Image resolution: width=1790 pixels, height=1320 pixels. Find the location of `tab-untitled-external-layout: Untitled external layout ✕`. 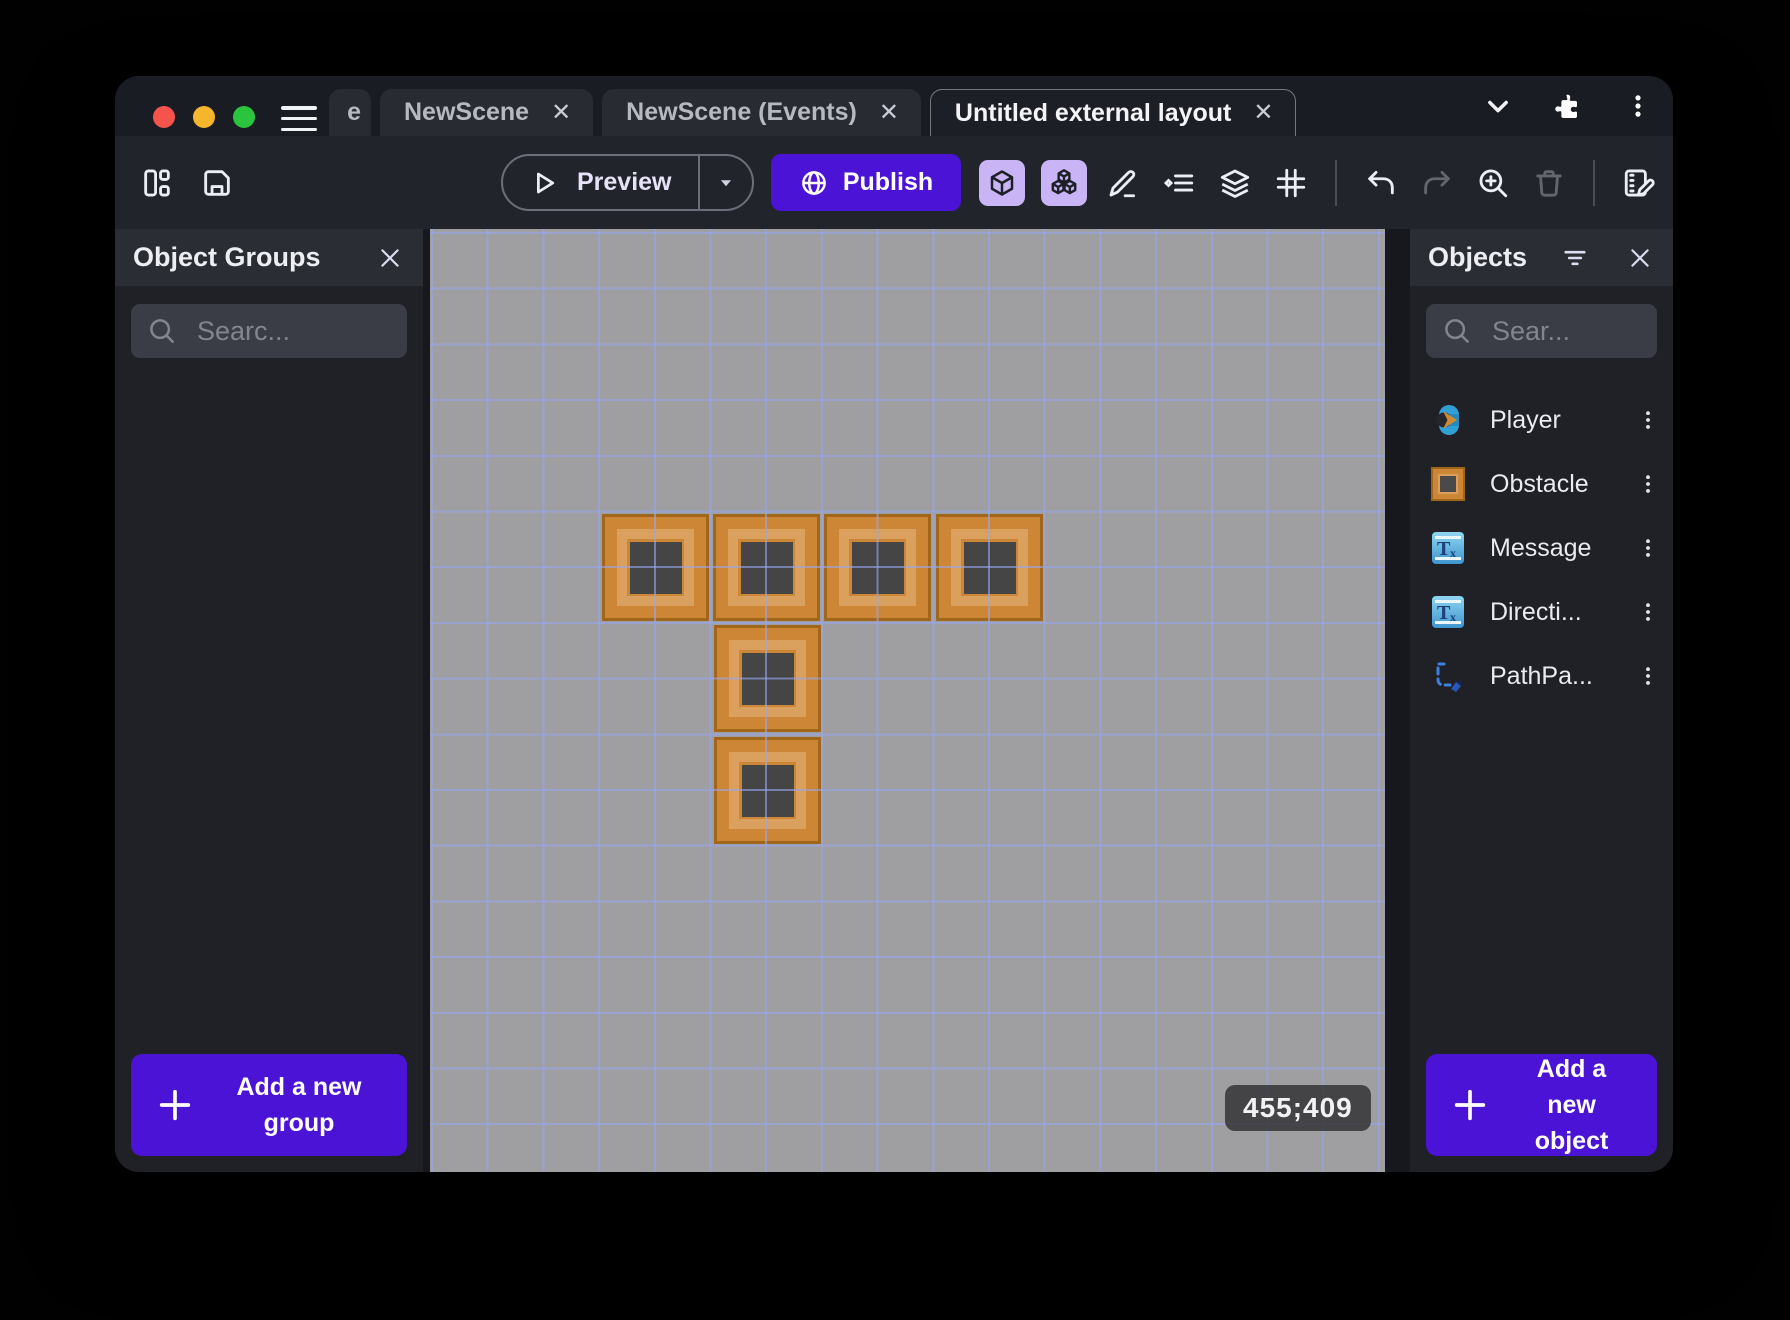

tab-untitled-external-layout: Untitled external layout ✕ is located at coordinates (1113, 112).